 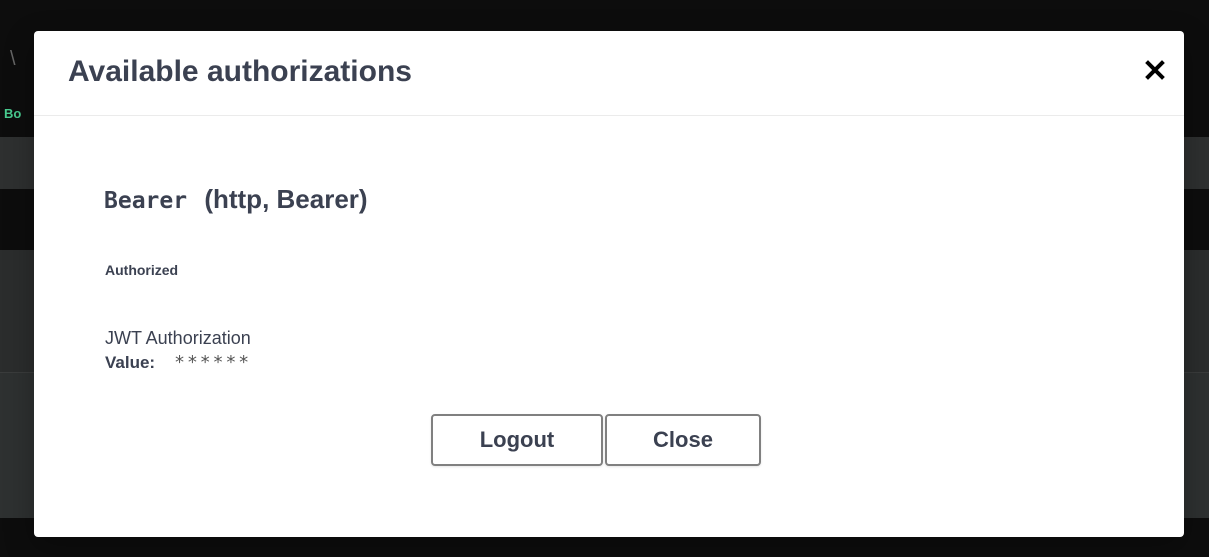 I want to click on modal-title: Available authorizations, so click(x=240, y=71).